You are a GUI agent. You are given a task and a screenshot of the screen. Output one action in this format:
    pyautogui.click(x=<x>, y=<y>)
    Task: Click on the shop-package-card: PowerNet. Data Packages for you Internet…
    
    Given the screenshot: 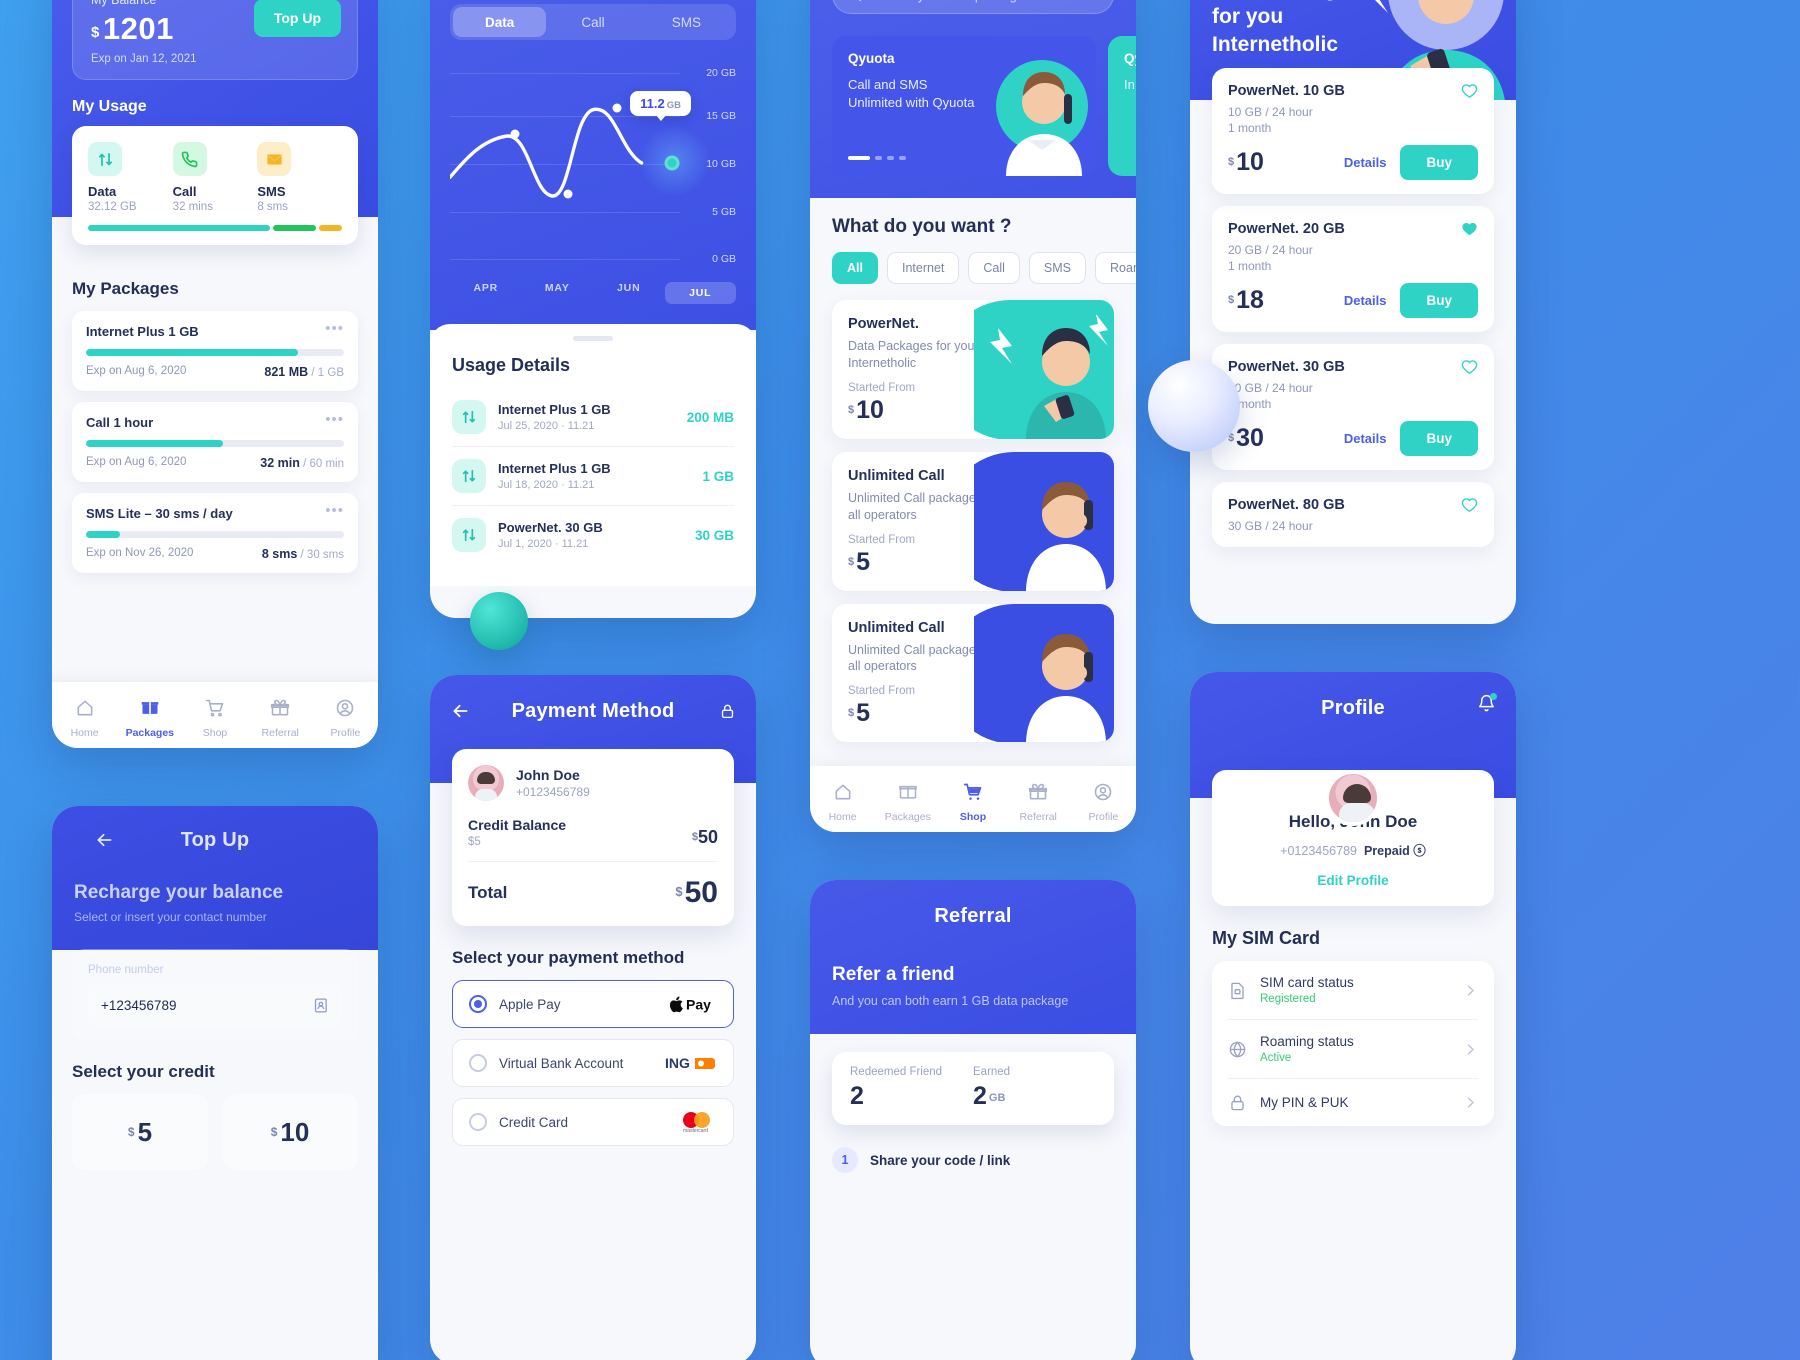 What is the action you would take?
    pyautogui.click(x=973, y=369)
    